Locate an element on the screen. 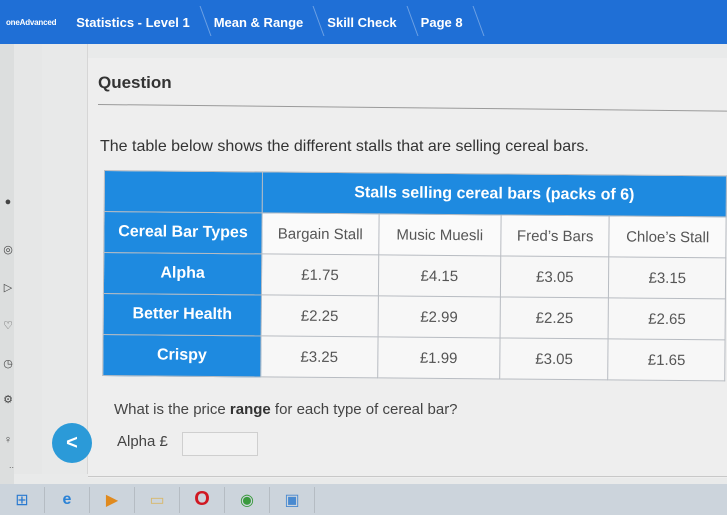 The width and height of the screenshot is (727, 515). price-cell: £3.15 is located at coordinates (667, 277).